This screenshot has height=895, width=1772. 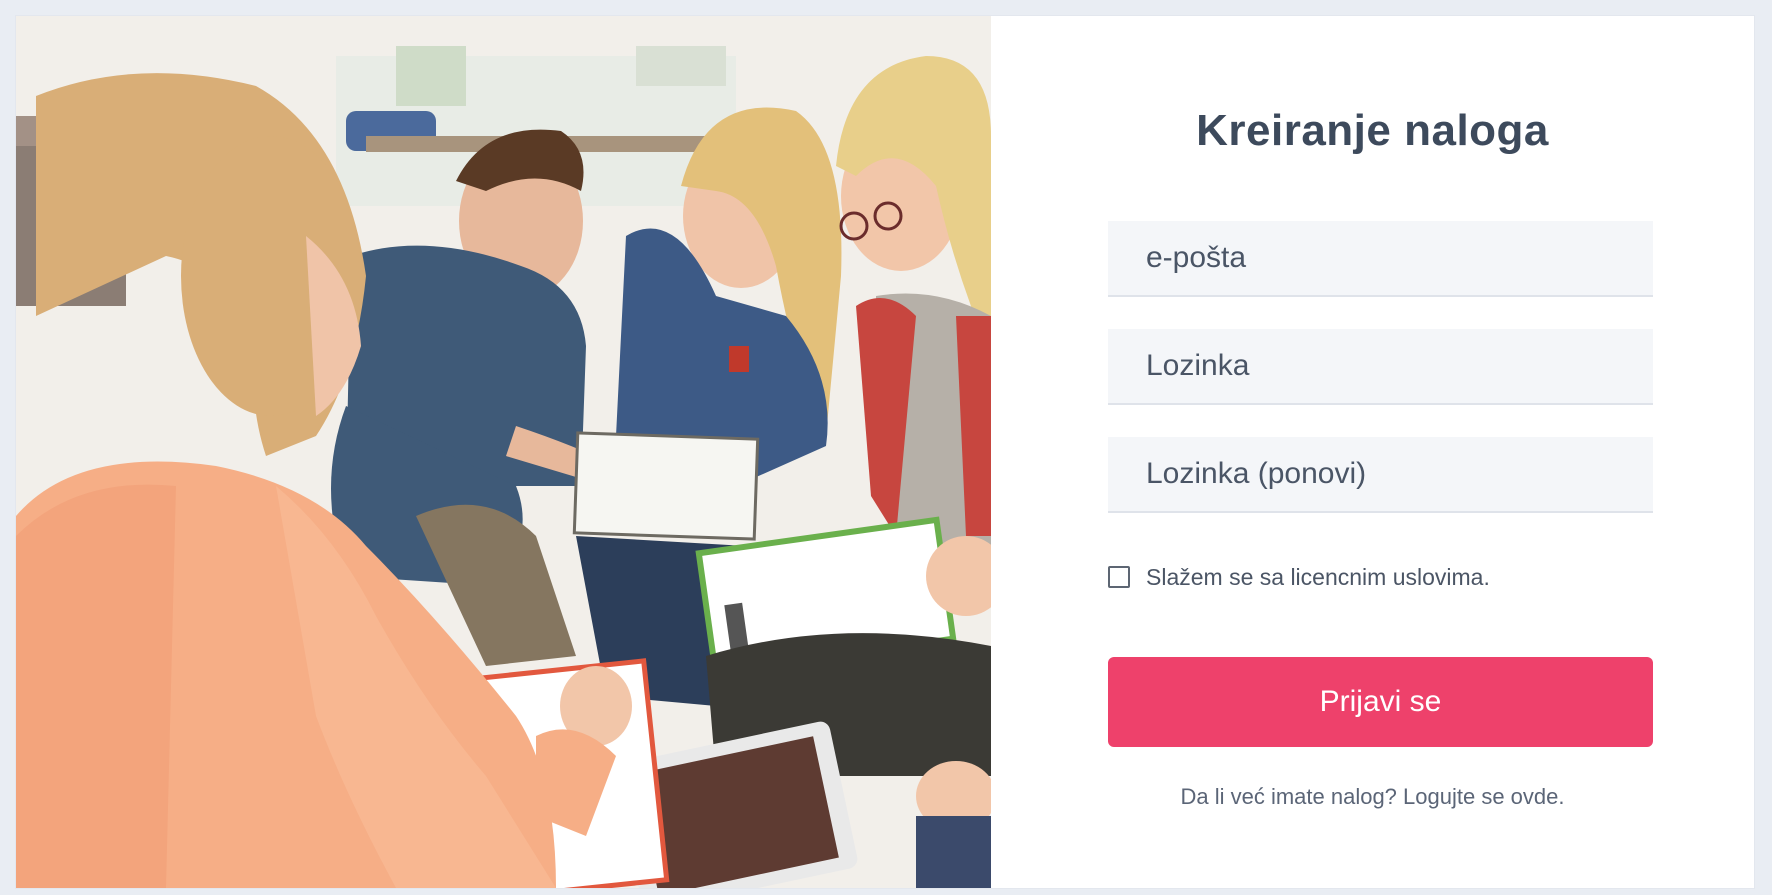 What do you see at coordinates (1380, 367) in the screenshot?
I see `password-field` at bounding box center [1380, 367].